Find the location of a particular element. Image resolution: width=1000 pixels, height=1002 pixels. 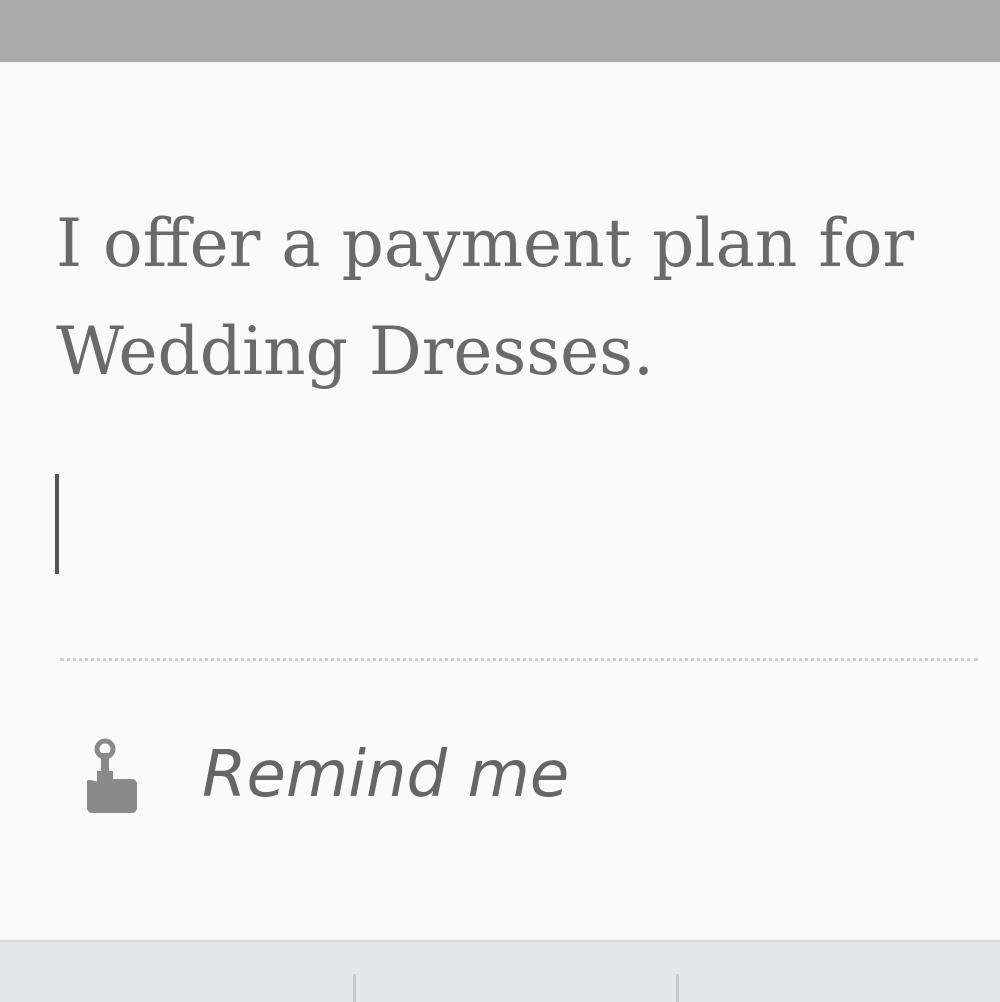

text-cursor is located at coordinates (57, 524).